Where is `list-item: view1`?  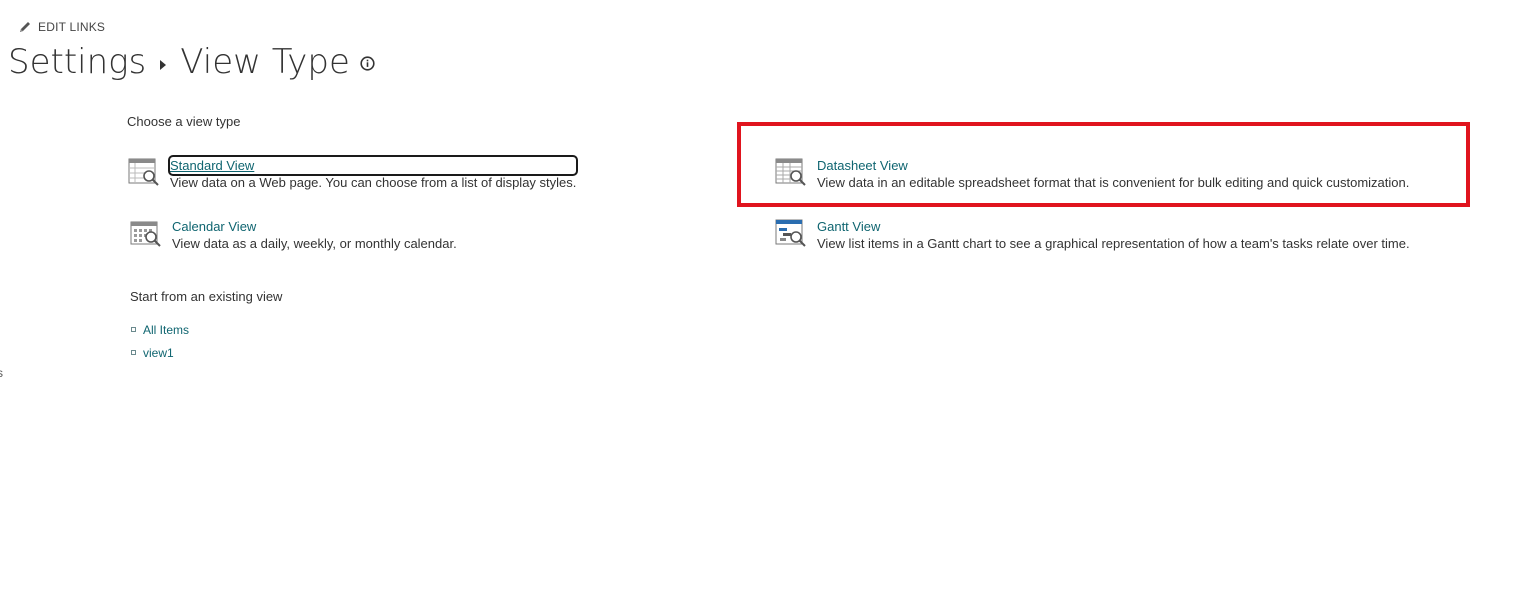 list-item: view1 is located at coordinates (160, 352).